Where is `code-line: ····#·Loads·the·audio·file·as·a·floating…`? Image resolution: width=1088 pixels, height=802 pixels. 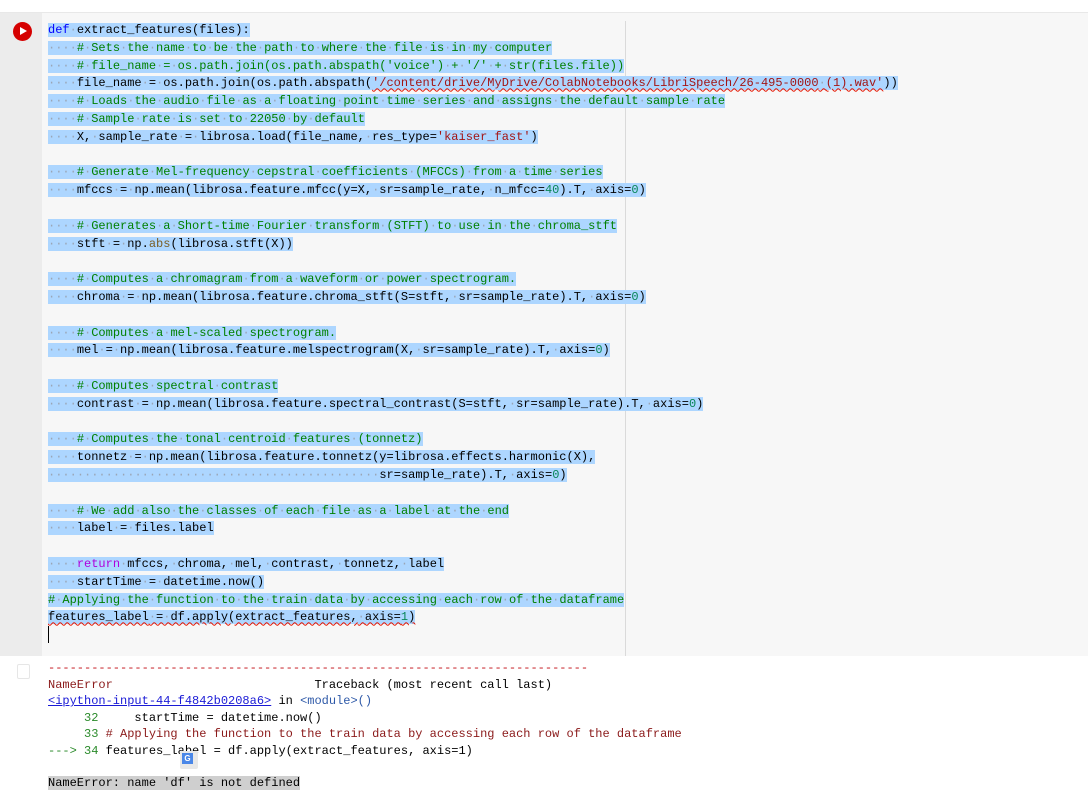
code-line: ····#·Loads·the·audio·file·as·a·floating… is located at coordinates (387, 101).